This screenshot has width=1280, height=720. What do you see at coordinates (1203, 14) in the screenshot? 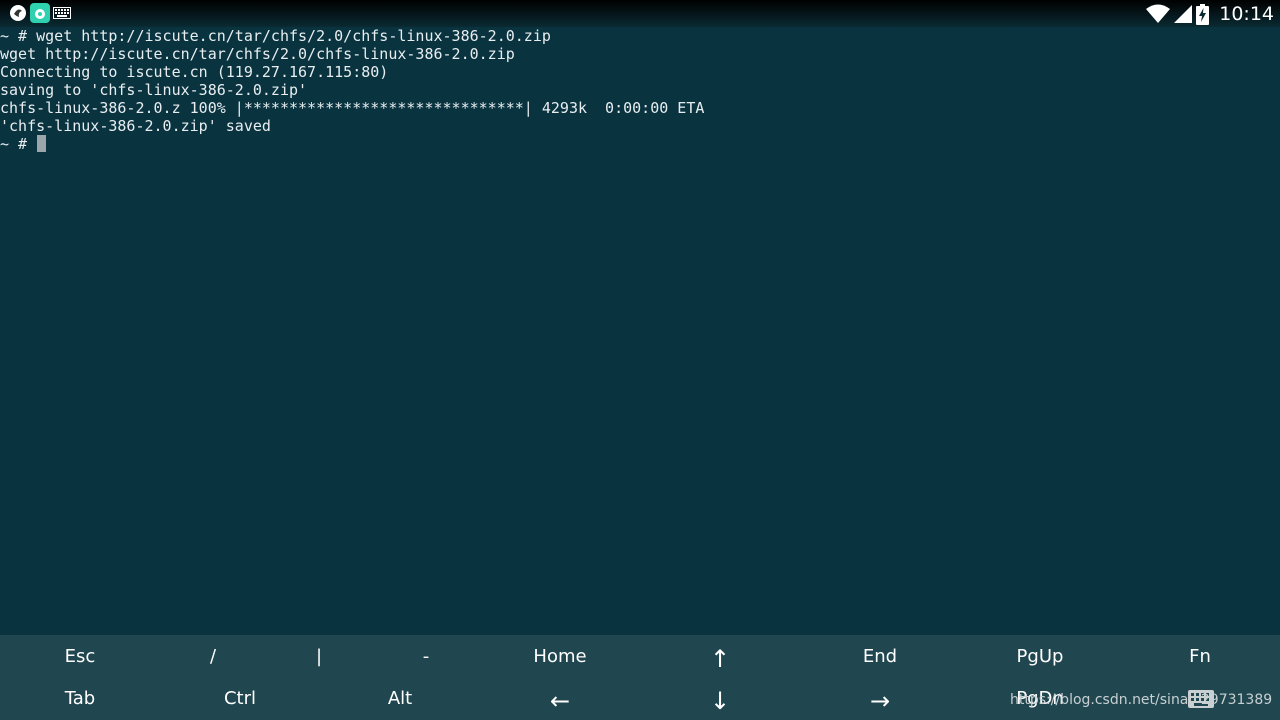
I see `battery-charging-icon` at bounding box center [1203, 14].